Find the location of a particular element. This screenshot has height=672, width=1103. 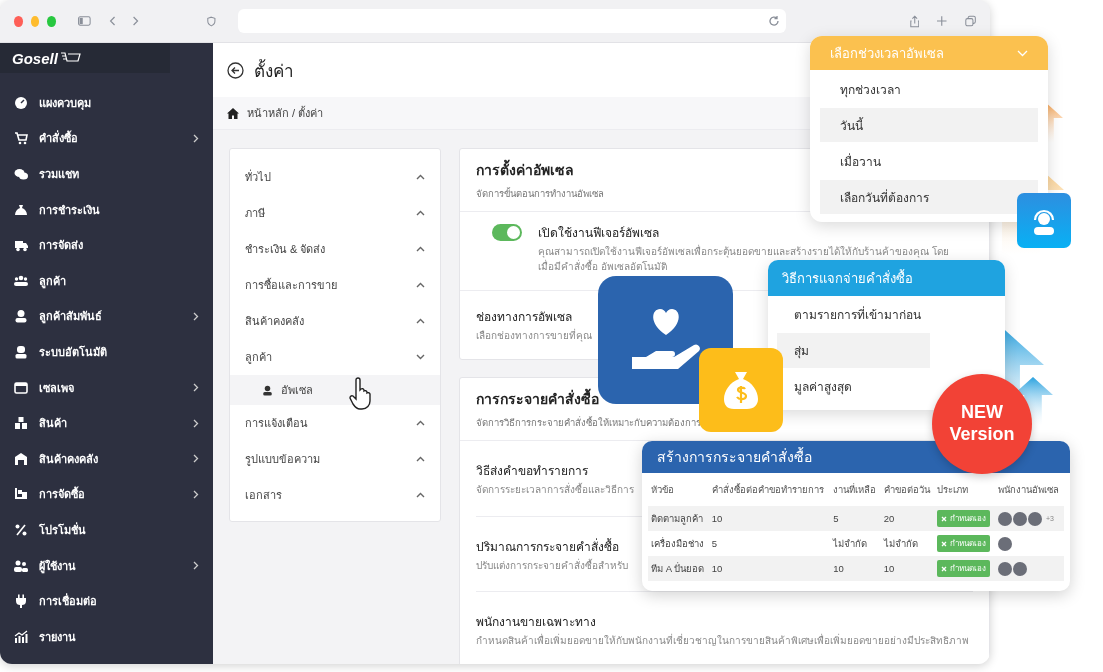

settings-submenu-item: อัพเซล is located at coordinates (335, 390).